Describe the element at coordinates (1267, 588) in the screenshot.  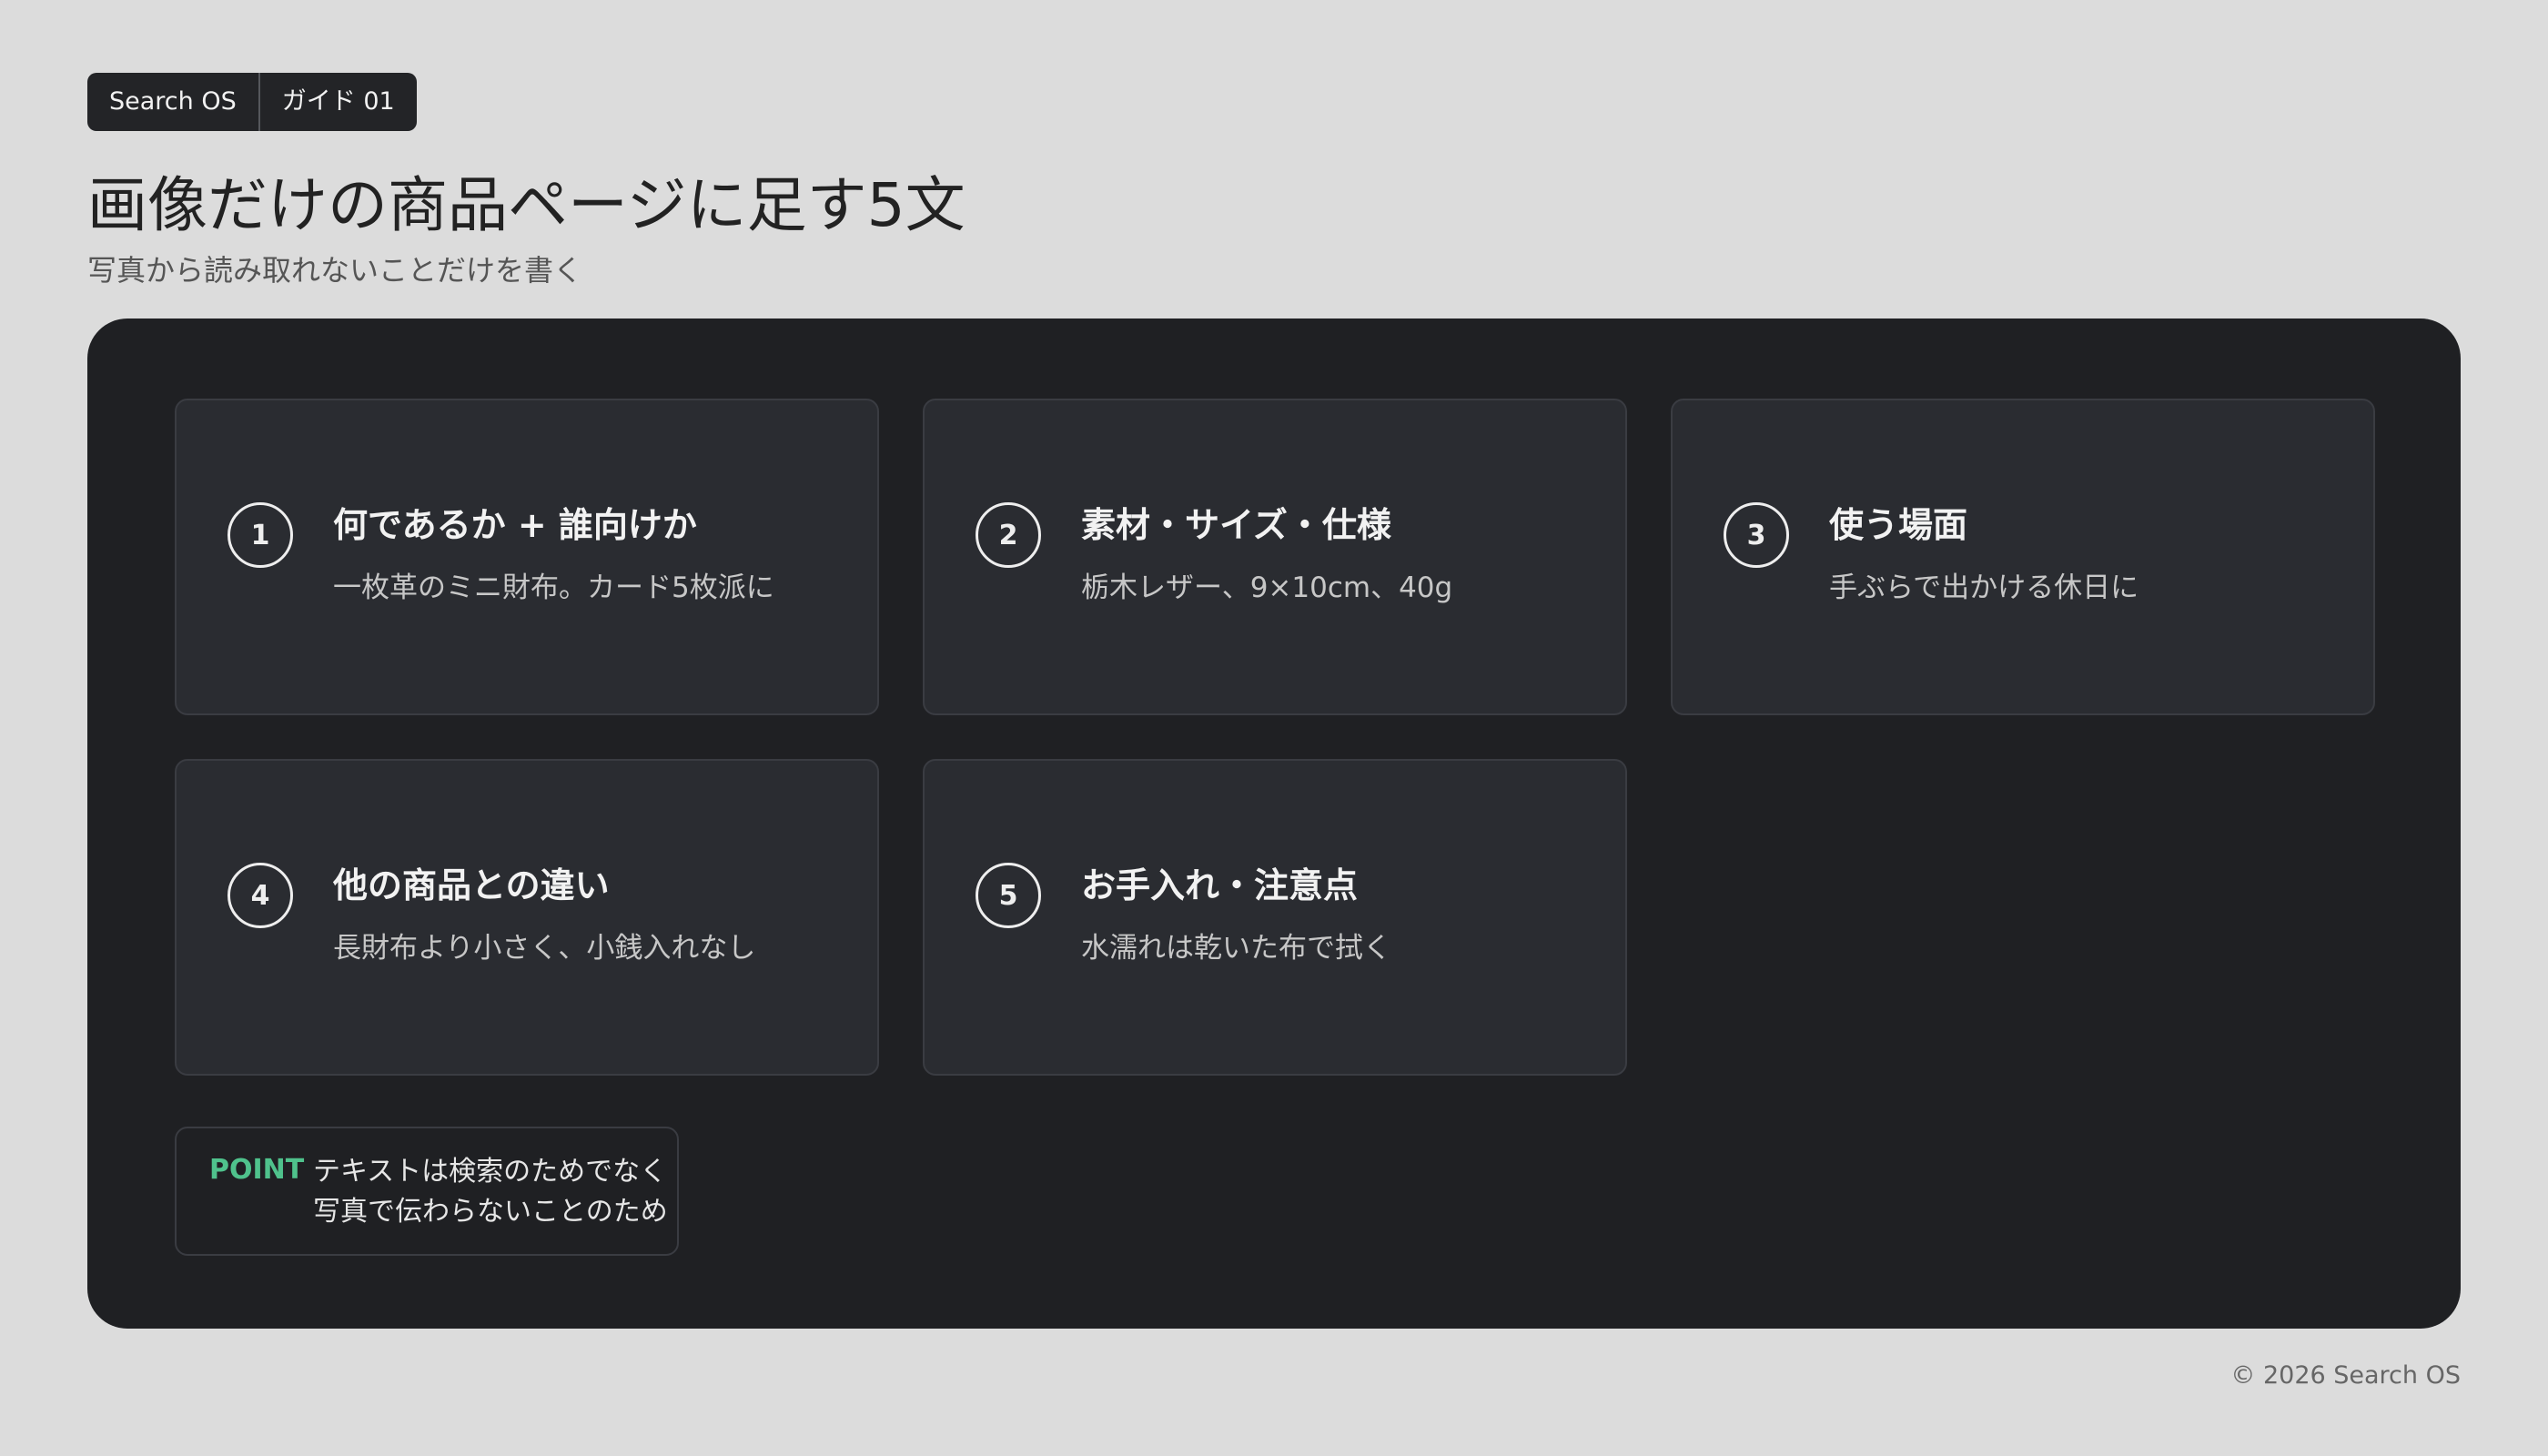
I see `step-description: 栃木レザー、9×10cm、40g` at that location.